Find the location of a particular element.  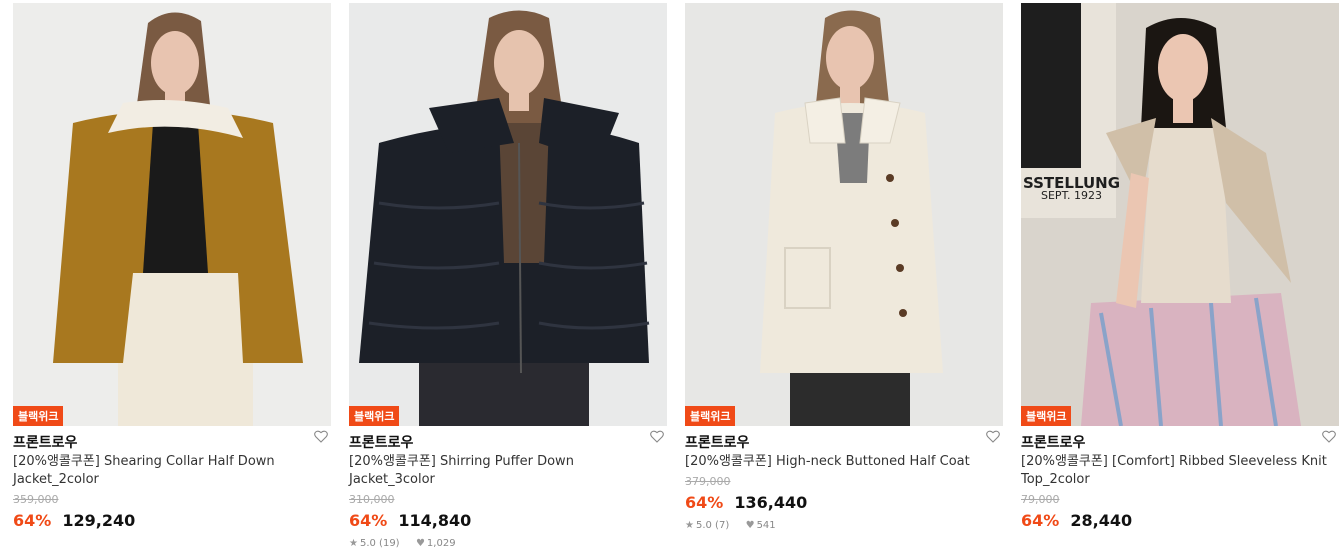

like-count: 541 is located at coordinates (766, 525).